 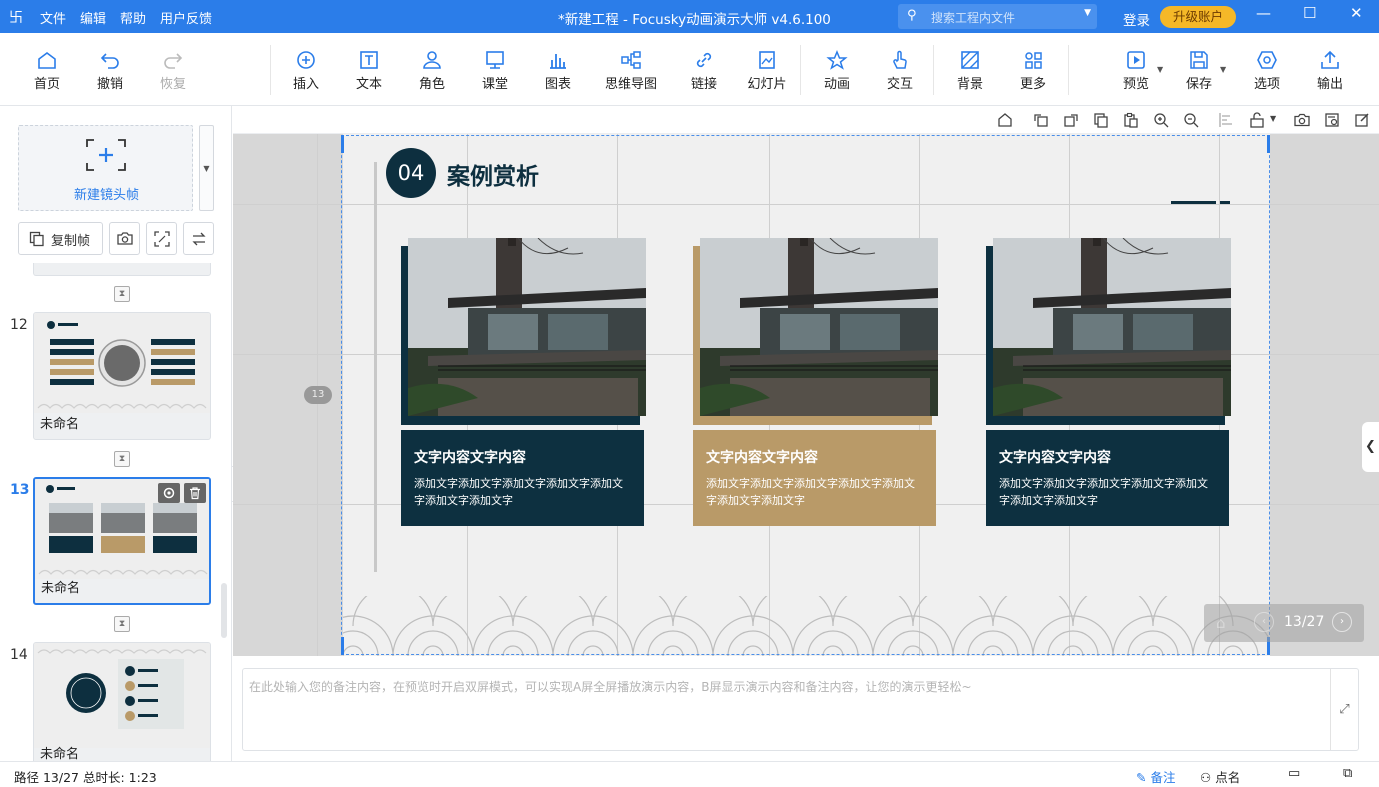 What do you see at coordinates (110, 71) in the screenshot?
I see `undo-button: 撤销` at bounding box center [110, 71].